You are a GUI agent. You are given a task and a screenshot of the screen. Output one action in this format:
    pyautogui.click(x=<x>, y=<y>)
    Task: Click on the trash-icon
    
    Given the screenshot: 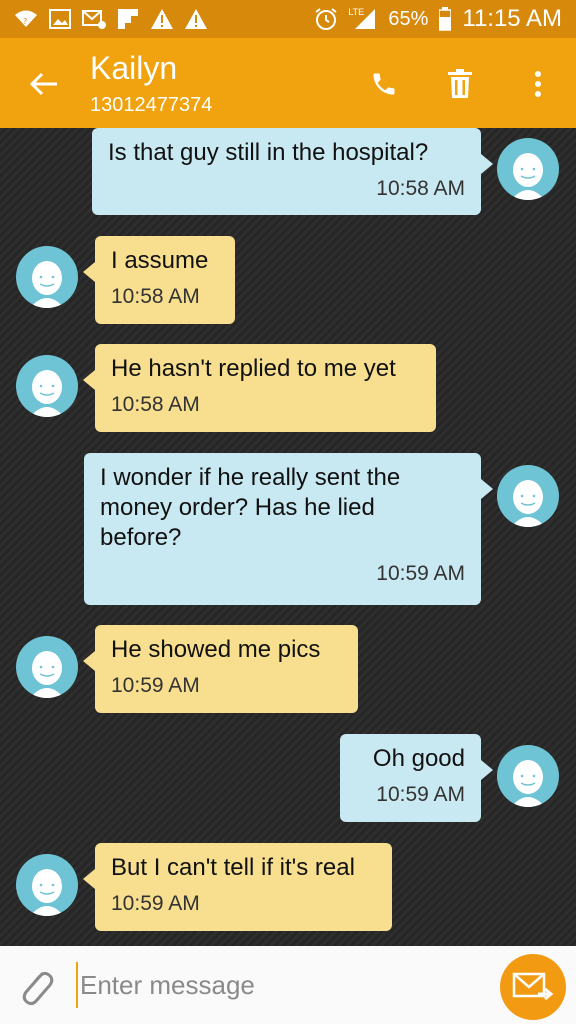 What is the action you would take?
    pyautogui.click(x=460, y=83)
    